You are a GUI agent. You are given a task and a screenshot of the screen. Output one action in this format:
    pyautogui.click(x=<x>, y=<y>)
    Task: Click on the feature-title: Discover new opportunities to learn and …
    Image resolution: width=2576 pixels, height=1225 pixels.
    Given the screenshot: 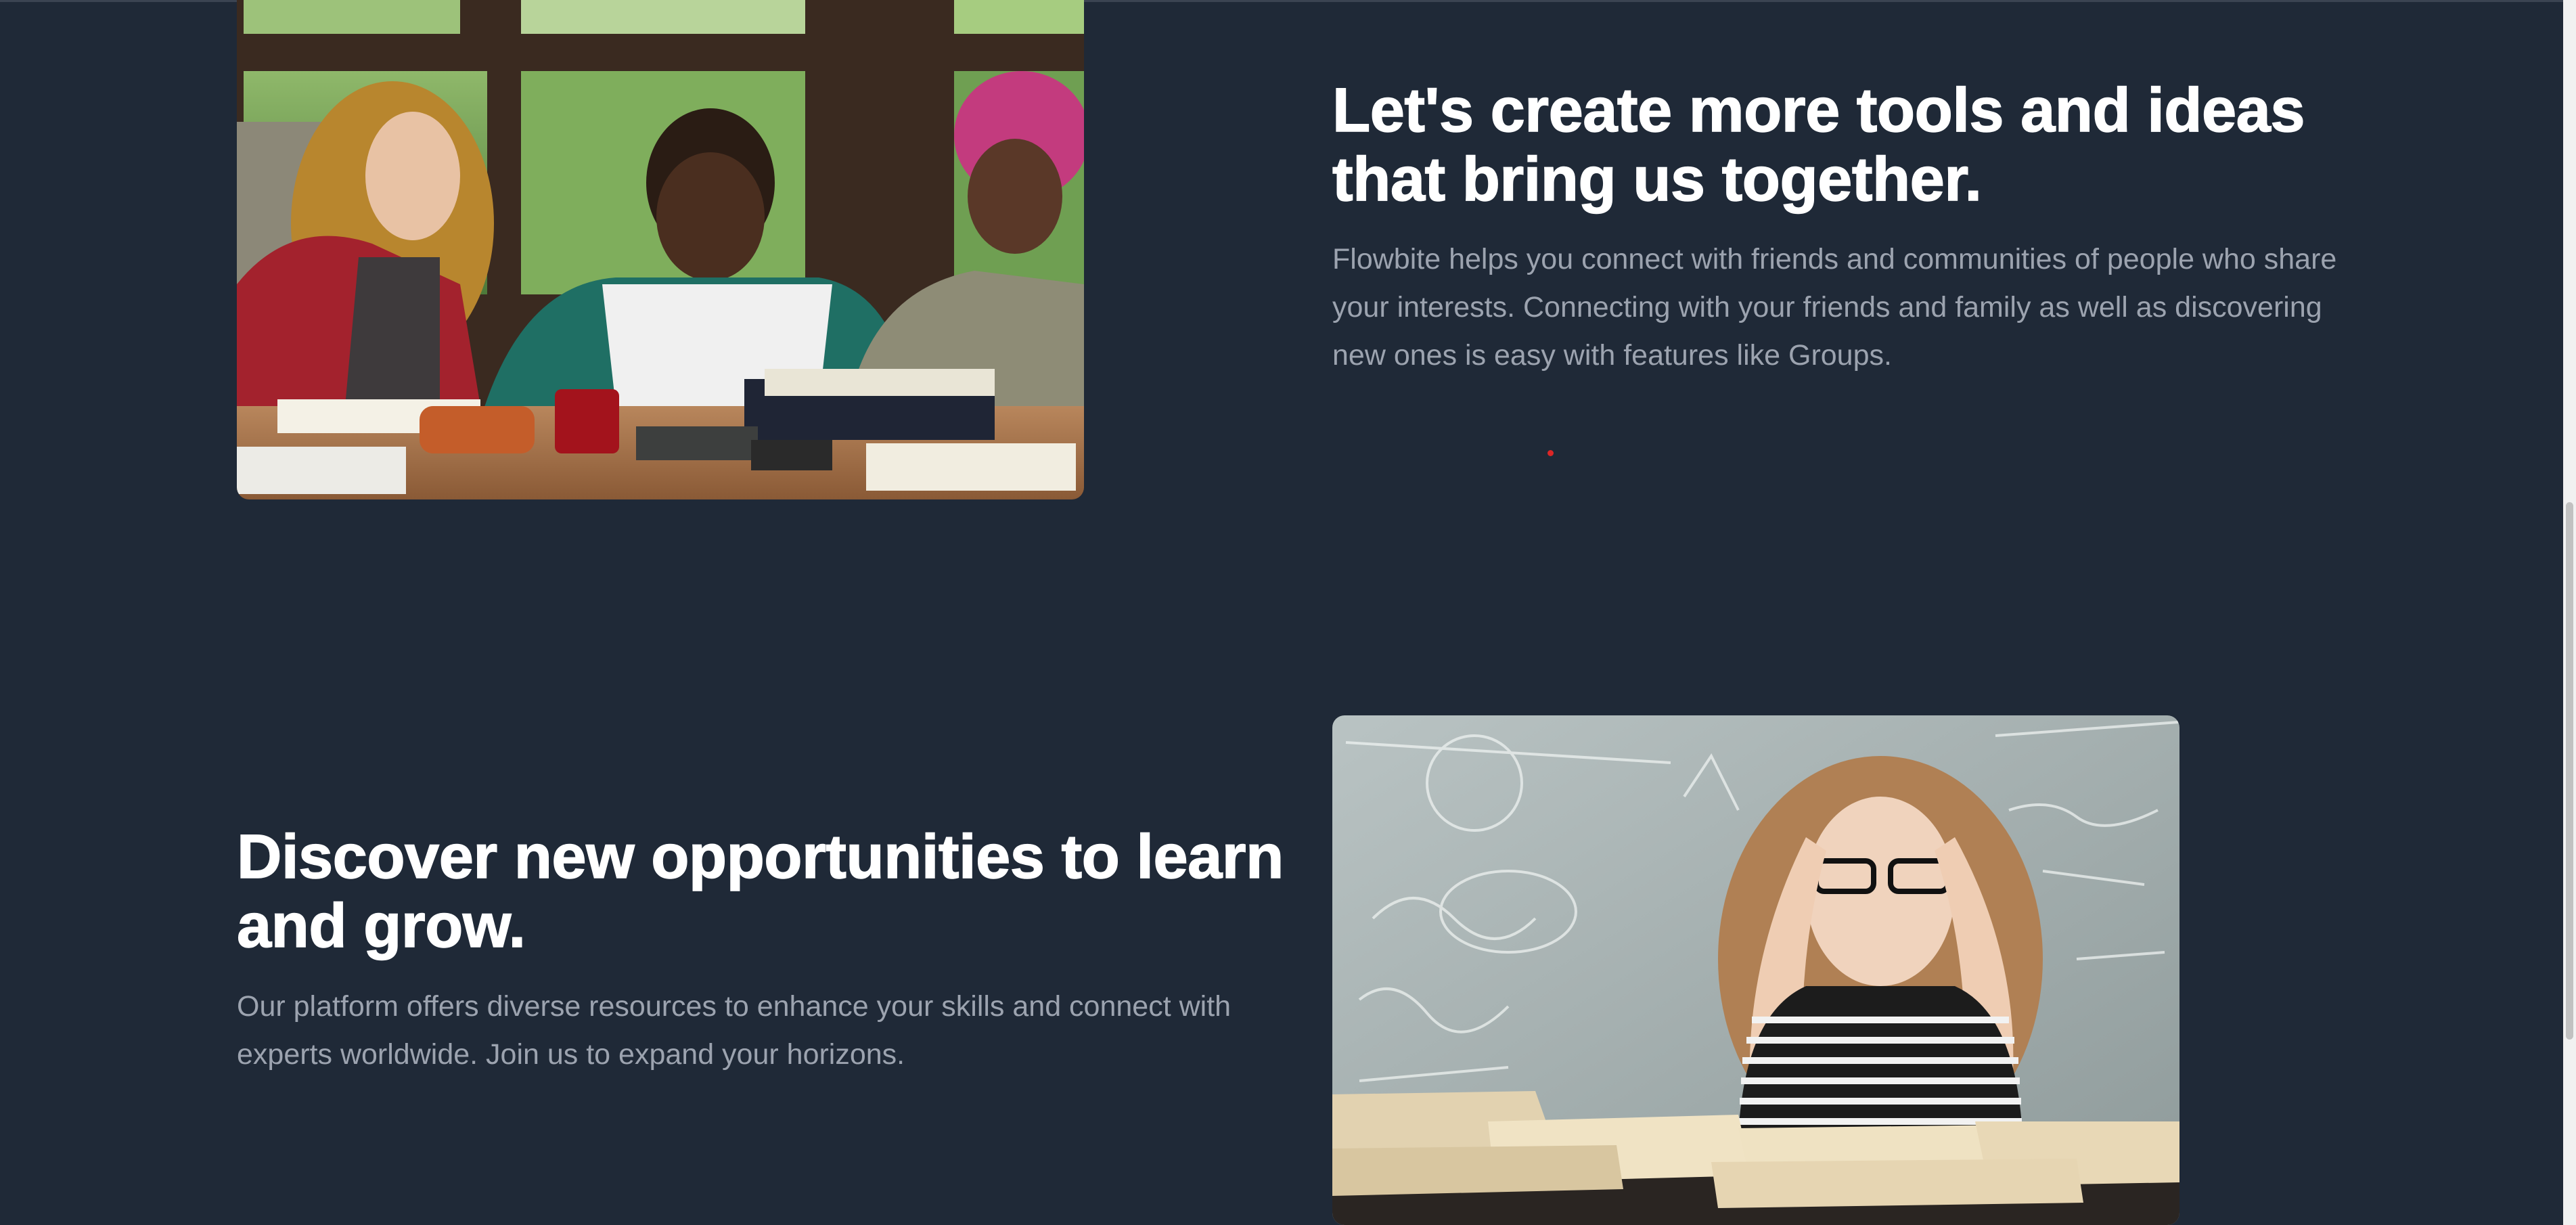 What is the action you would take?
    pyautogui.click(x=760, y=891)
    